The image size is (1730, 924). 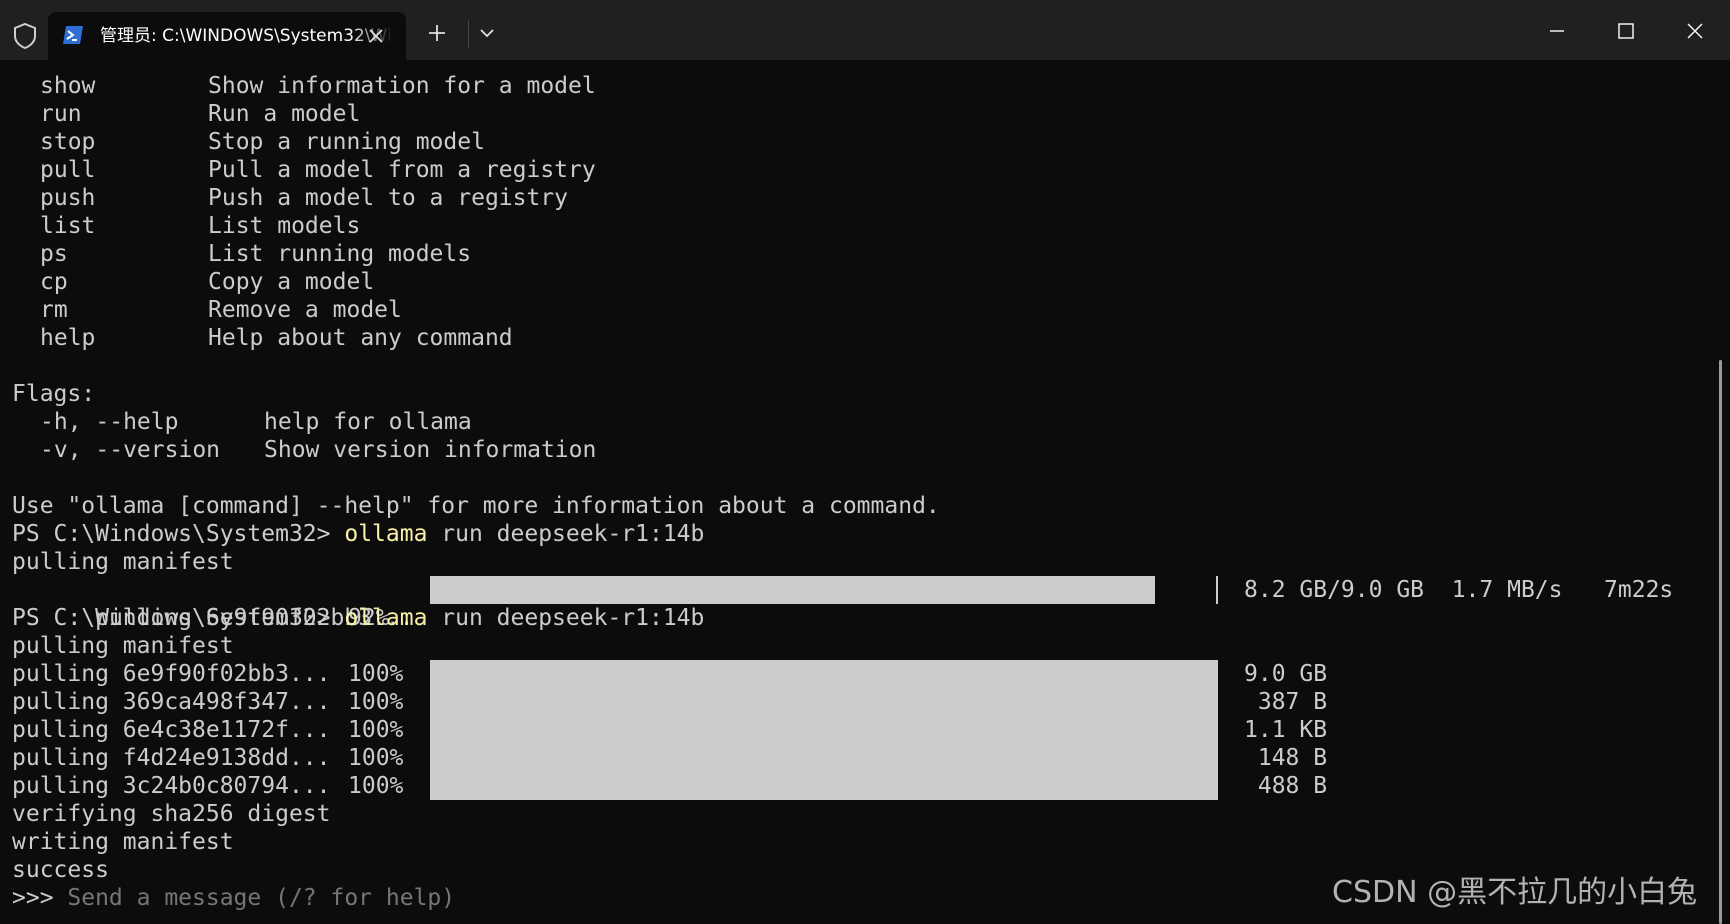 What do you see at coordinates (130, 450) in the screenshot?
I see `flag-name: -v, --version` at bounding box center [130, 450].